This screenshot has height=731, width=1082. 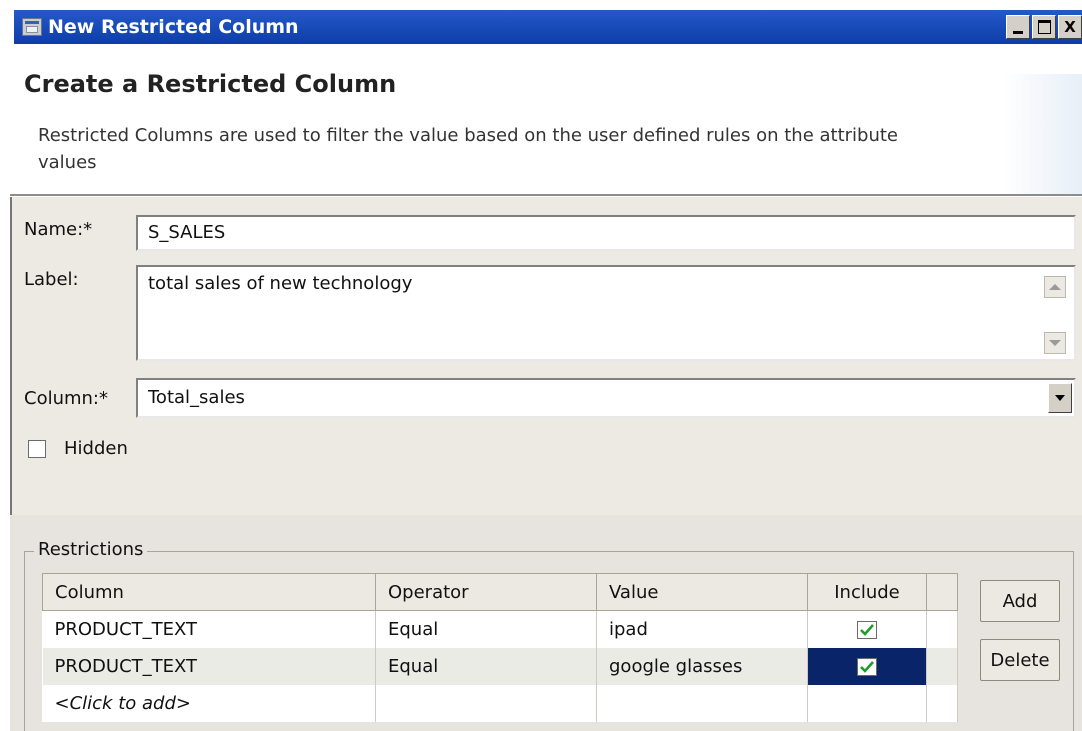 What do you see at coordinates (96, 448) in the screenshot?
I see `hidden-label: Hidden` at bounding box center [96, 448].